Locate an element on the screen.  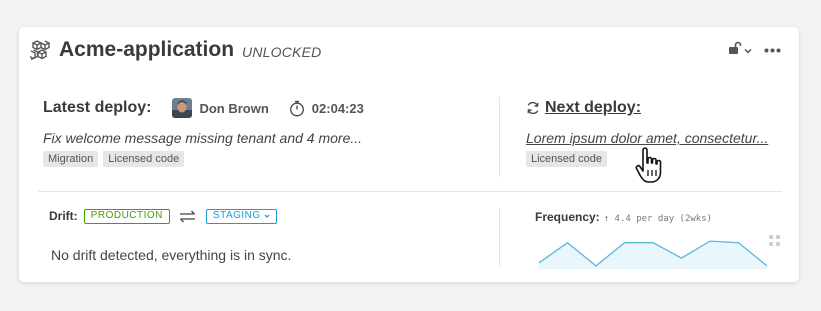
next-deploy-link: Next deploy: is located at coordinates (593, 108).